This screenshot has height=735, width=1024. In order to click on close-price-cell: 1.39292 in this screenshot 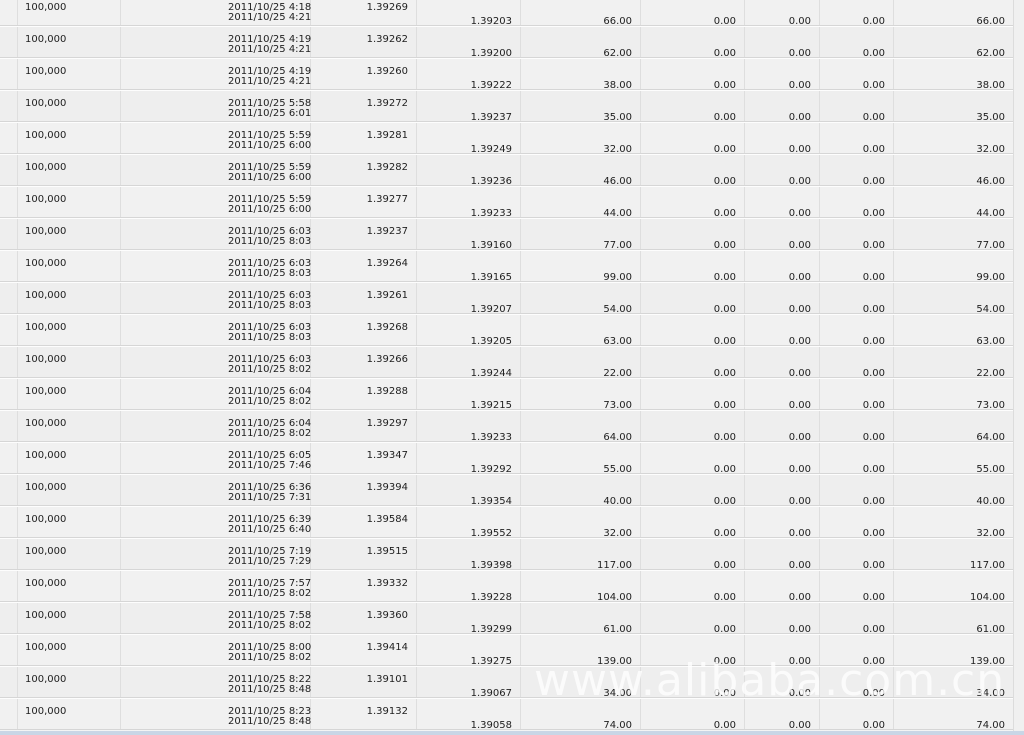, I will do `click(469, 459)`.